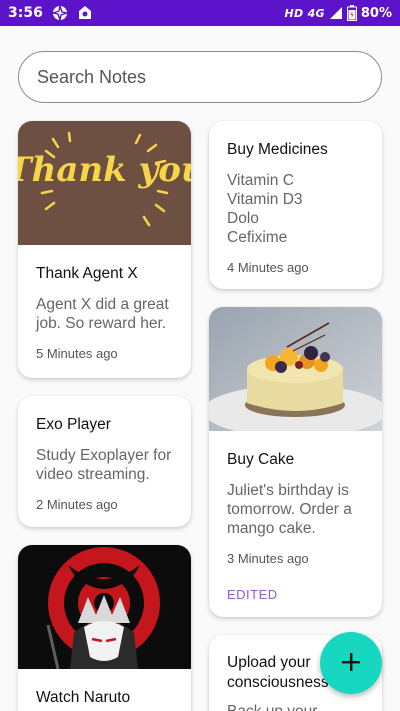 The height and width of the screenshot is (711, 400). What do you see at coordinates (376, 13) in the screenshot?
I see `battery-level: 80%` at bounding box center [376, 13].